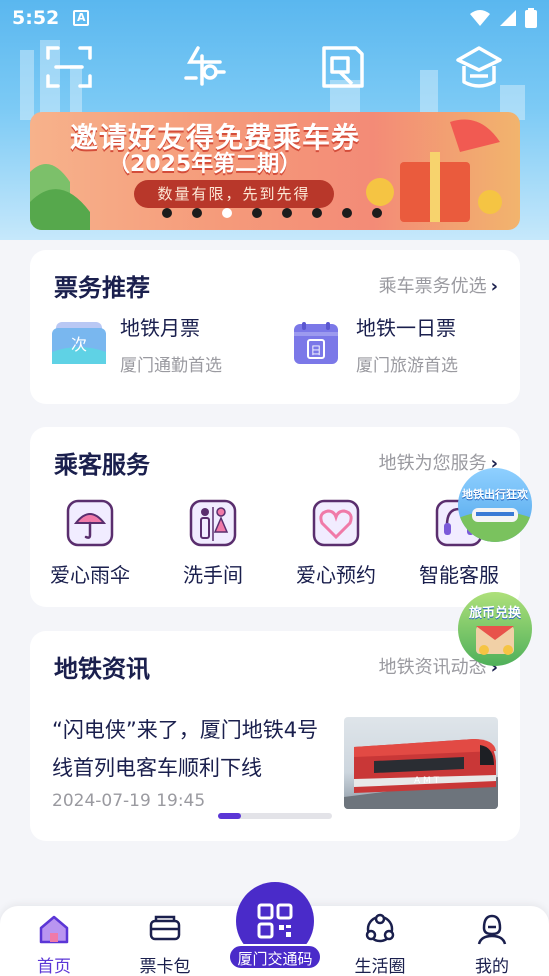 Image resolution: width=549 pixels, height=976 pixels. I want to click on news-article-image: A M T, so click(421, 763).